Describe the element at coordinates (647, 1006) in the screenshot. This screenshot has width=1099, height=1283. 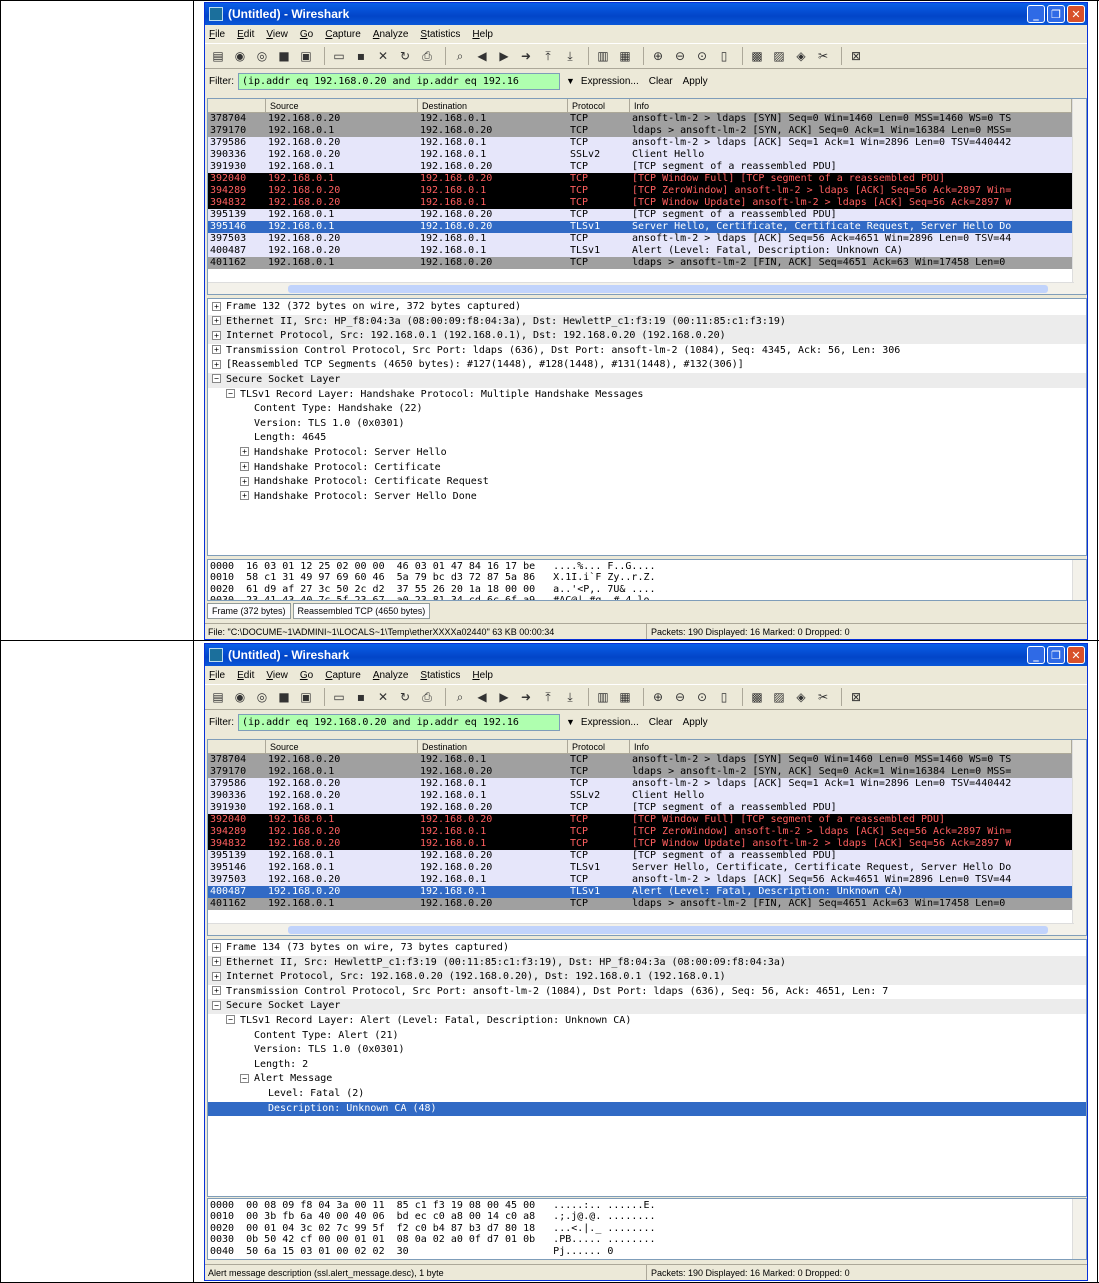
I see `tree-node: − Secure Socket Layer` at that location.